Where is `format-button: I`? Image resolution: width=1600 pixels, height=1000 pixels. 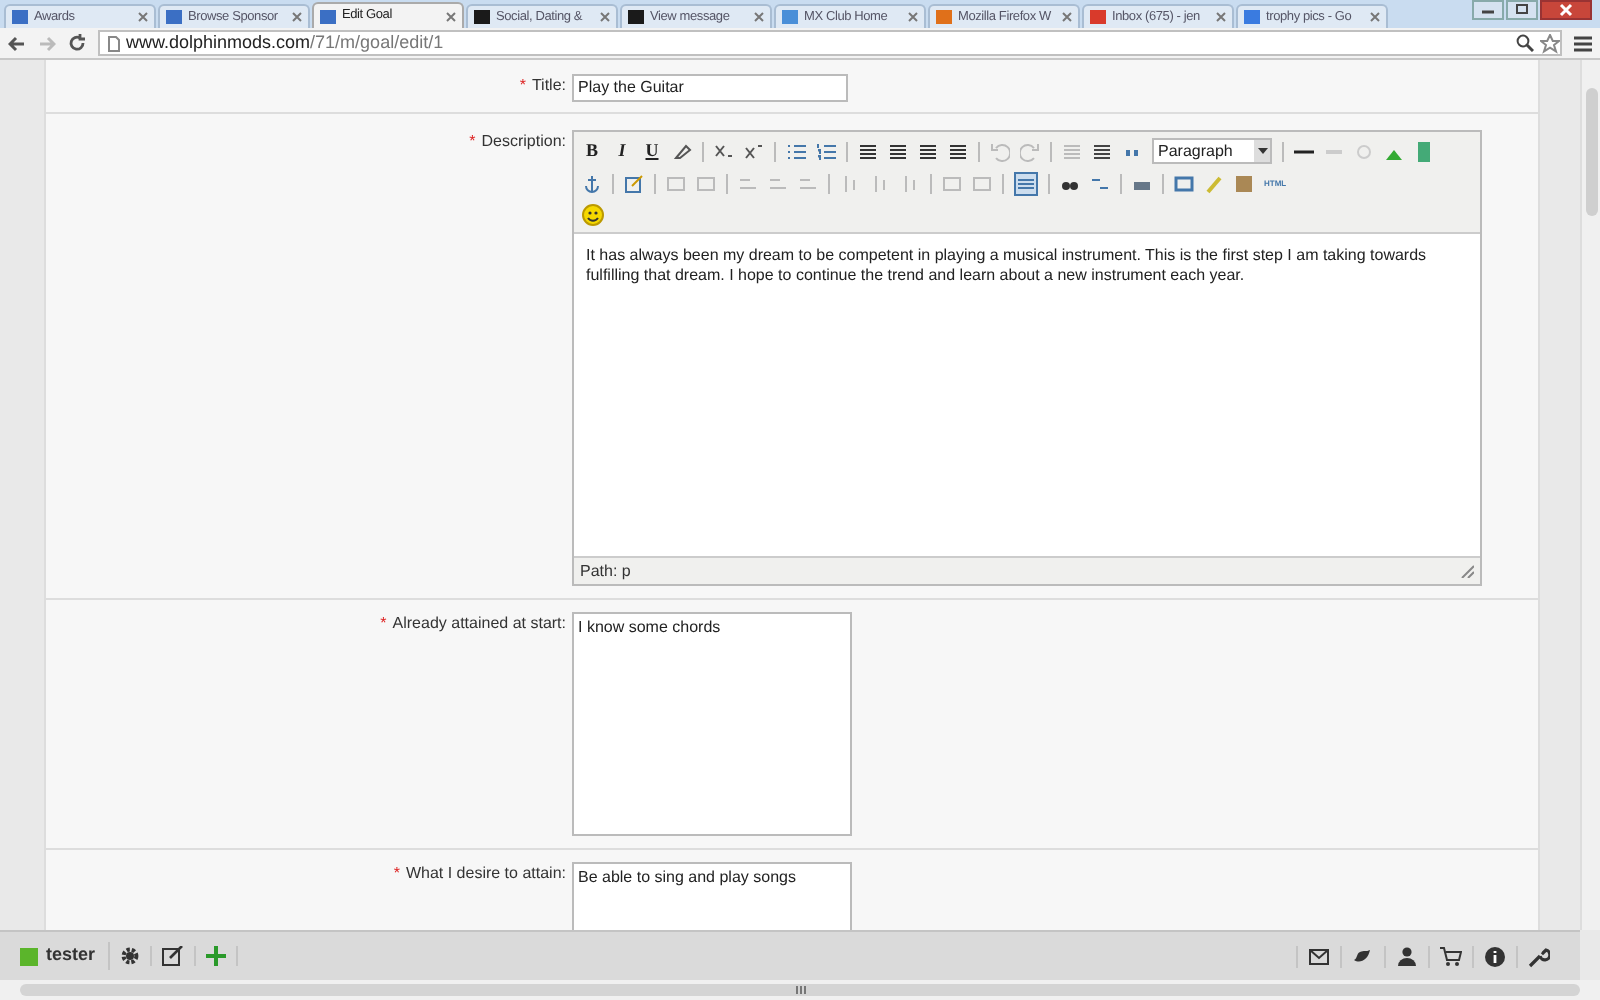
format-button: I is located at coordinates (622, 151).